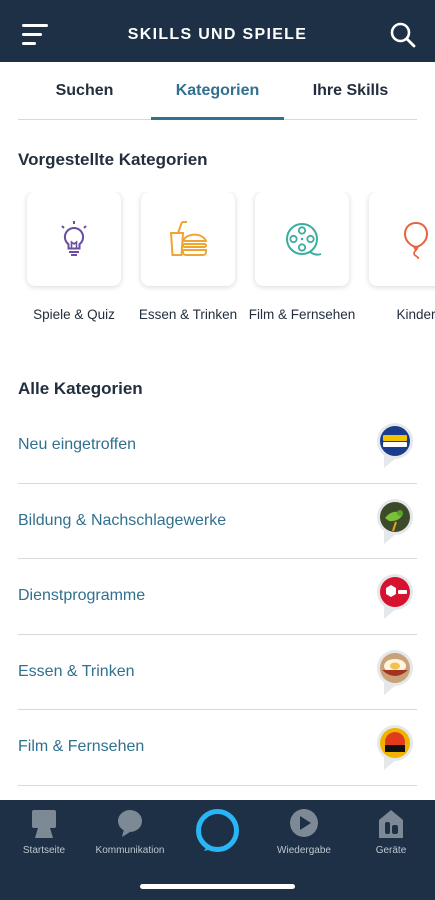 The height and width of the screenshot is (900, 435). I want to click on featured-categories-heading: Vorgestellte Kategorien, so click(113, 159).